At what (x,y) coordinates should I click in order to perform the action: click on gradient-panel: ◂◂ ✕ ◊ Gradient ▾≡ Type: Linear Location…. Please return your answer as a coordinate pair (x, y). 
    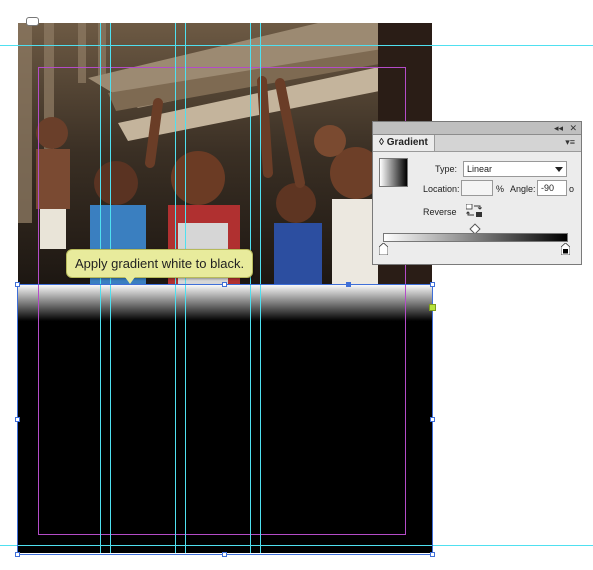
    Looking at the image, I should click on (477, 193).